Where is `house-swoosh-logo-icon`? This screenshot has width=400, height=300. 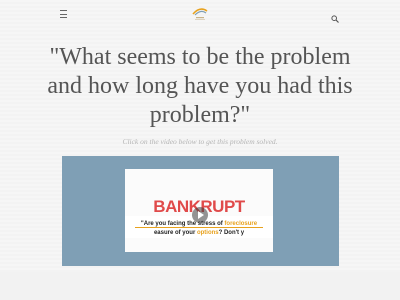 house-swoosh-logo-icon is located at coordinates (200, 14).